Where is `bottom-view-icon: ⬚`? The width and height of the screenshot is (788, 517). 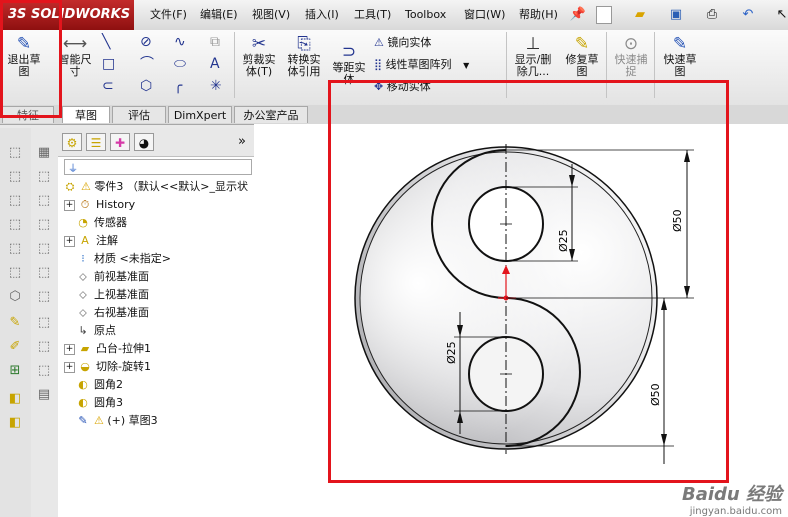 bottom-view-icon: ⬚ is located at coordinates (15, 273).